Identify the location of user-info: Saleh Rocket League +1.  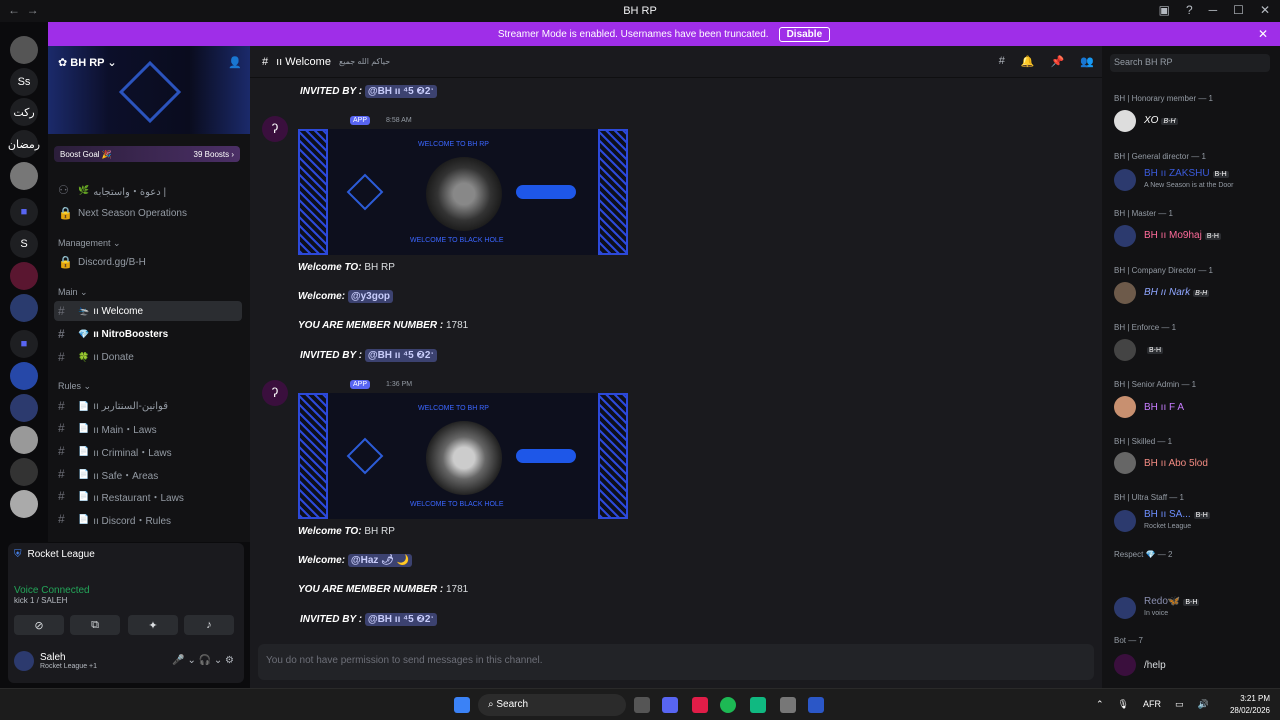
(55, 661).